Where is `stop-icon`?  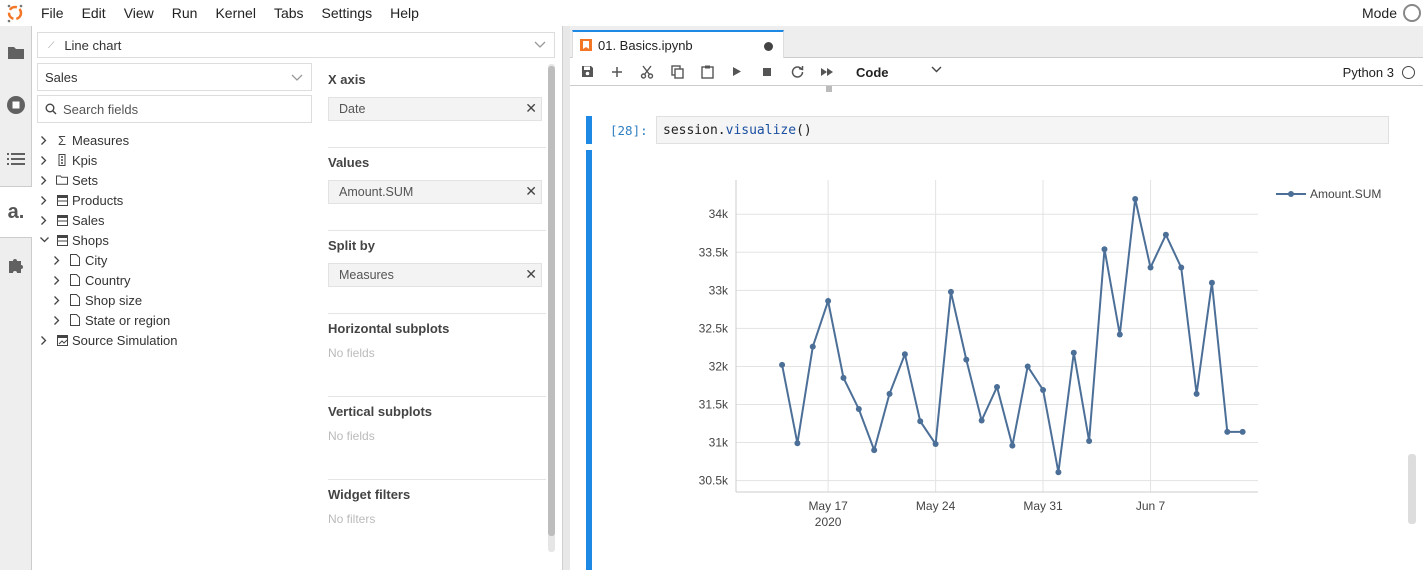
stop-icon is located at coordinates (767, 72).